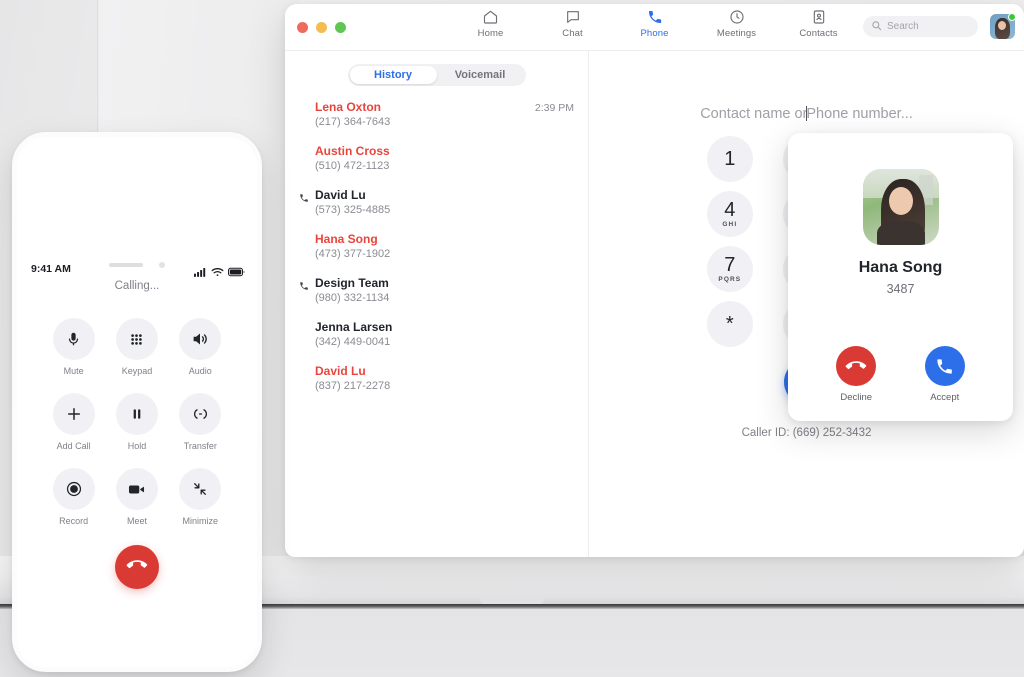 The width and height of the screenshot is (1024, 677). Describe the element at coordinates (856, 397) in the screenshot. I see `decline-label: Decline` at that location.